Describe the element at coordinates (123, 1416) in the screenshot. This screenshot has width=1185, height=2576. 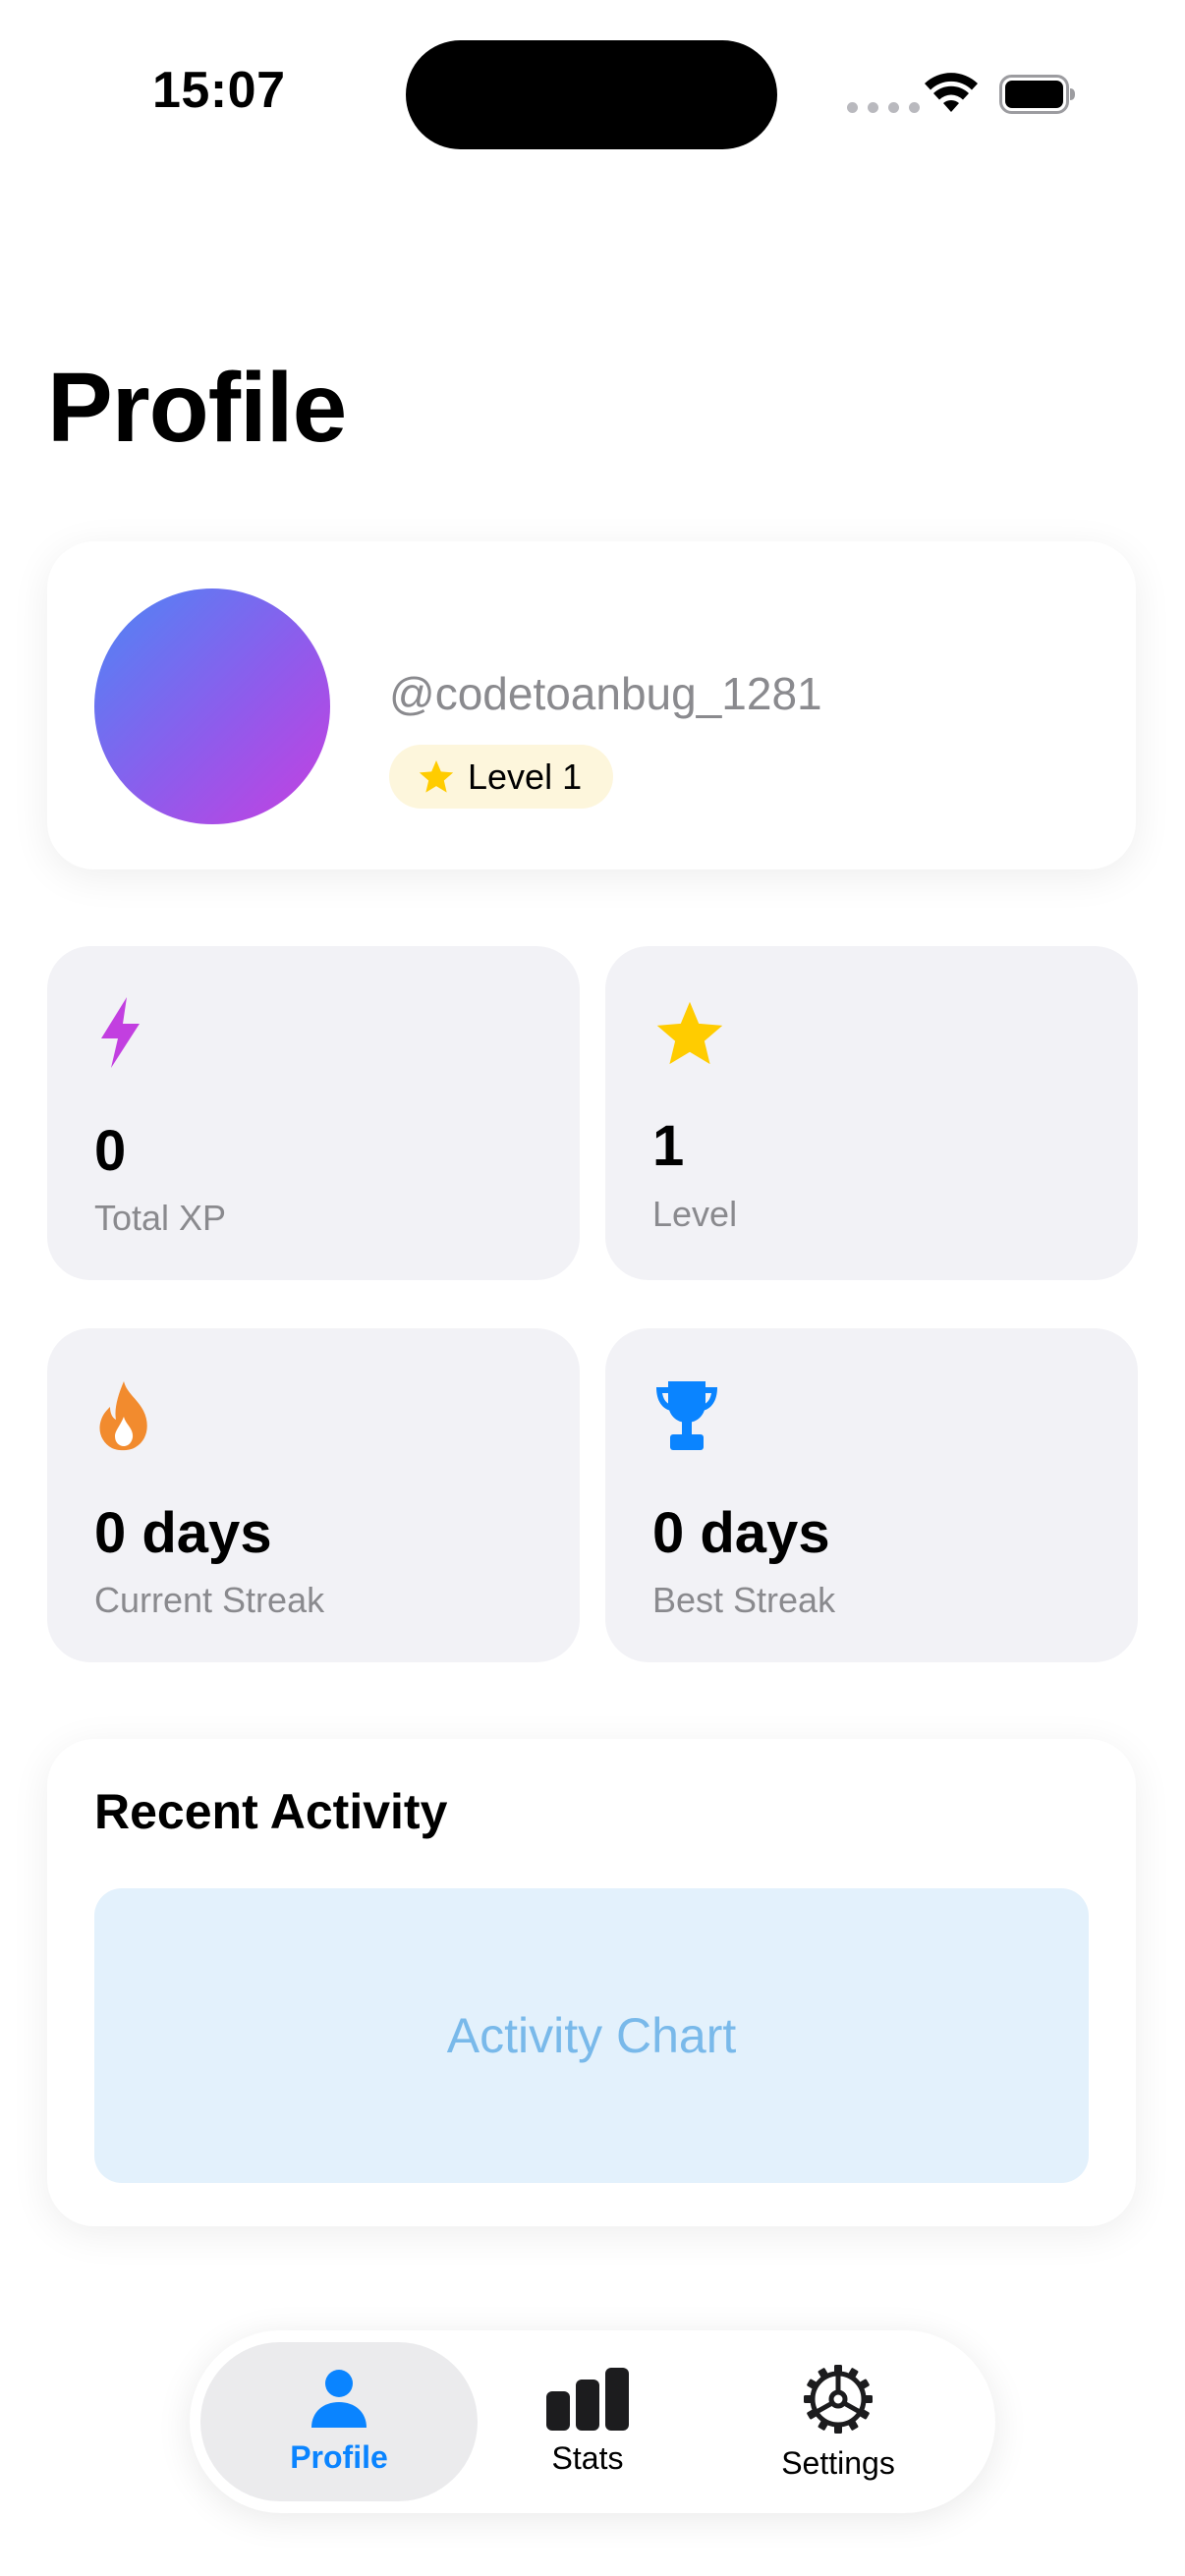
I see `flame-icon` at that location.